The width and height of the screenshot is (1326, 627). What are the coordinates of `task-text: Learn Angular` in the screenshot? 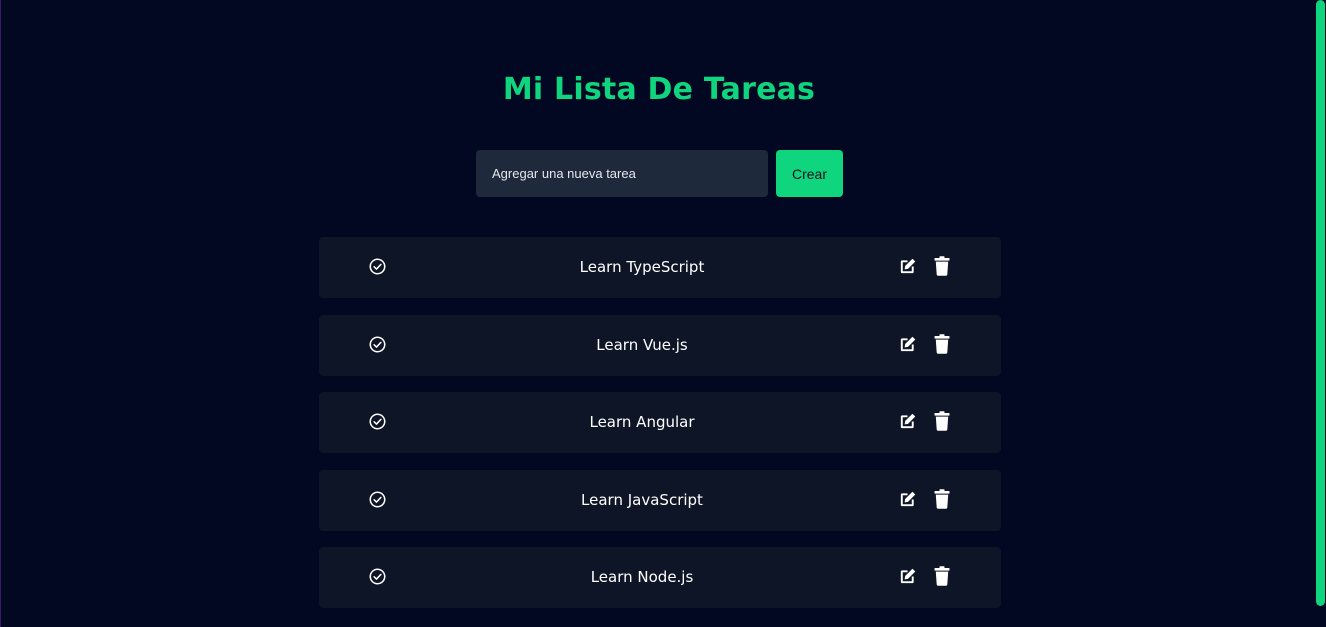 It's located at (642, 422).